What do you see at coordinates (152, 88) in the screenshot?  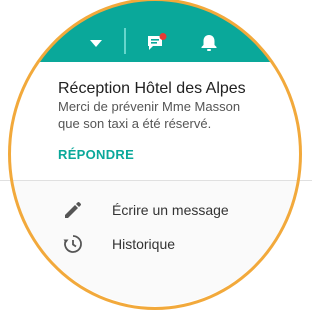 I see `notification-title: Réception Hôtel des Alpes` at bounding box center [152, 88].